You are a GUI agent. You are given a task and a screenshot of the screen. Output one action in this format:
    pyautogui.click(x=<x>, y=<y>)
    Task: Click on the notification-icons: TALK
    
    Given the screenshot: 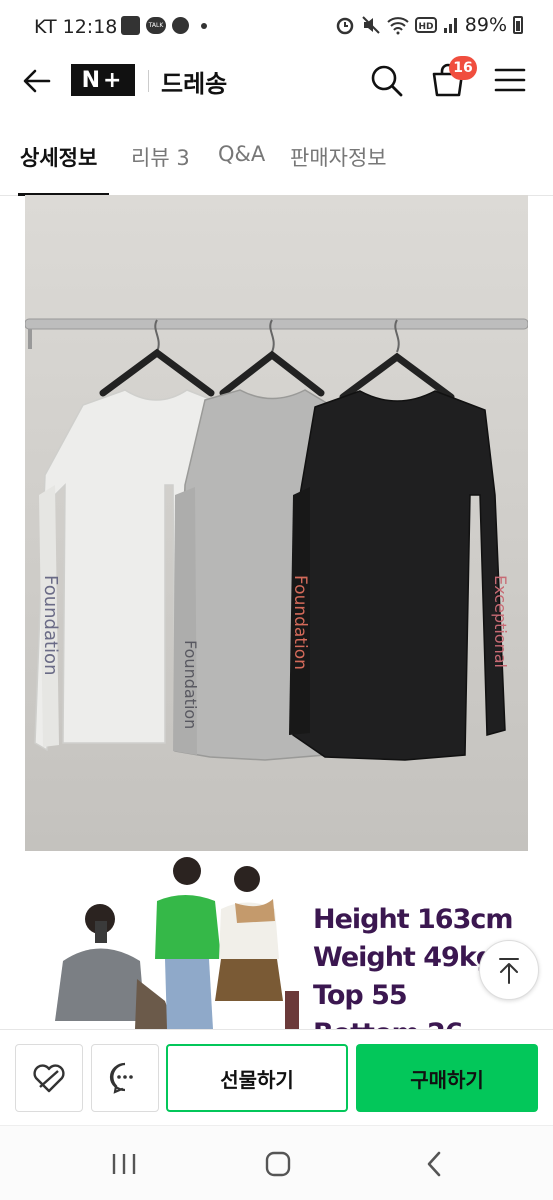 What is the action you would take?
    pyautogui.click(x=164, y=25)
    